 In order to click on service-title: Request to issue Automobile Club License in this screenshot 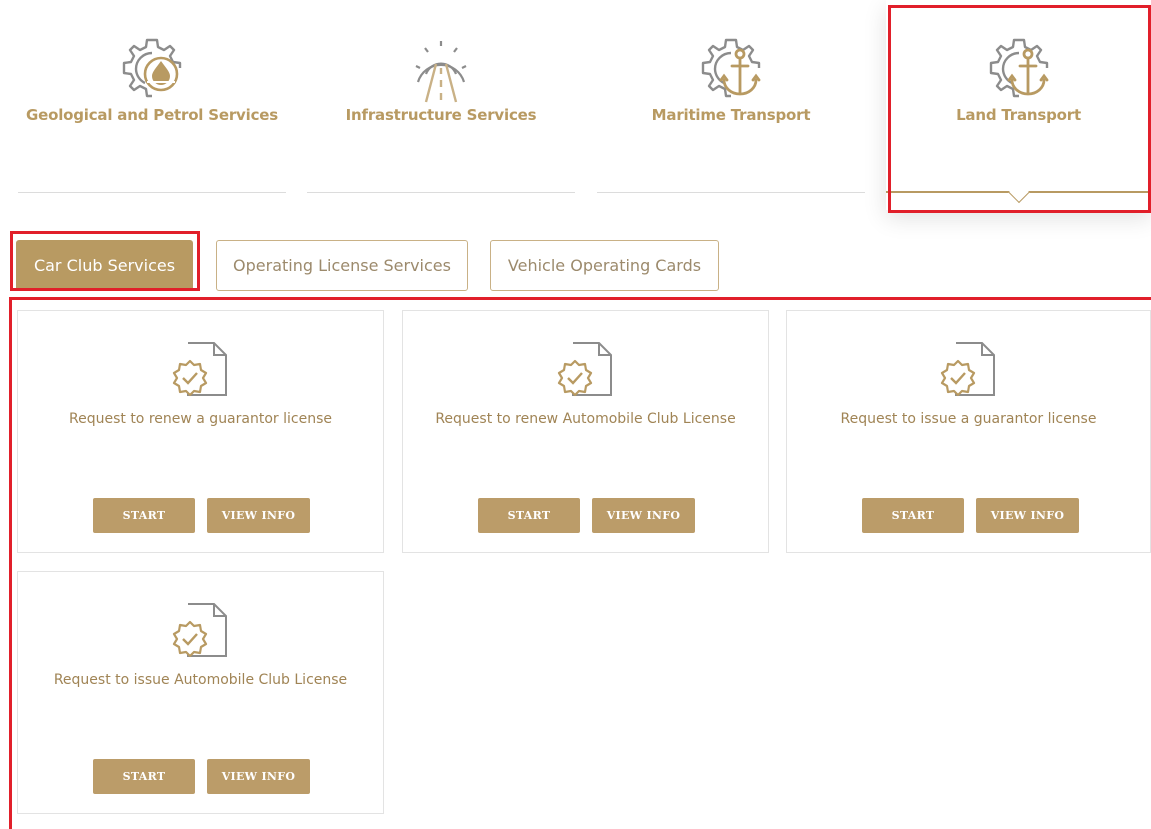, I will do `click(200, 680)`.